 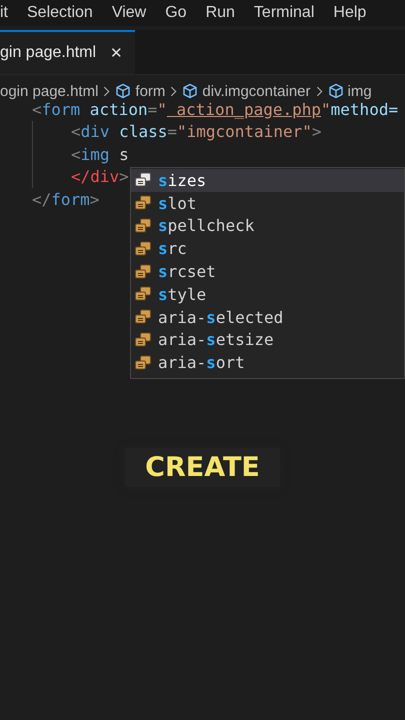 I want to click on suggestion-label: sizes, so click(x=182, y=180).